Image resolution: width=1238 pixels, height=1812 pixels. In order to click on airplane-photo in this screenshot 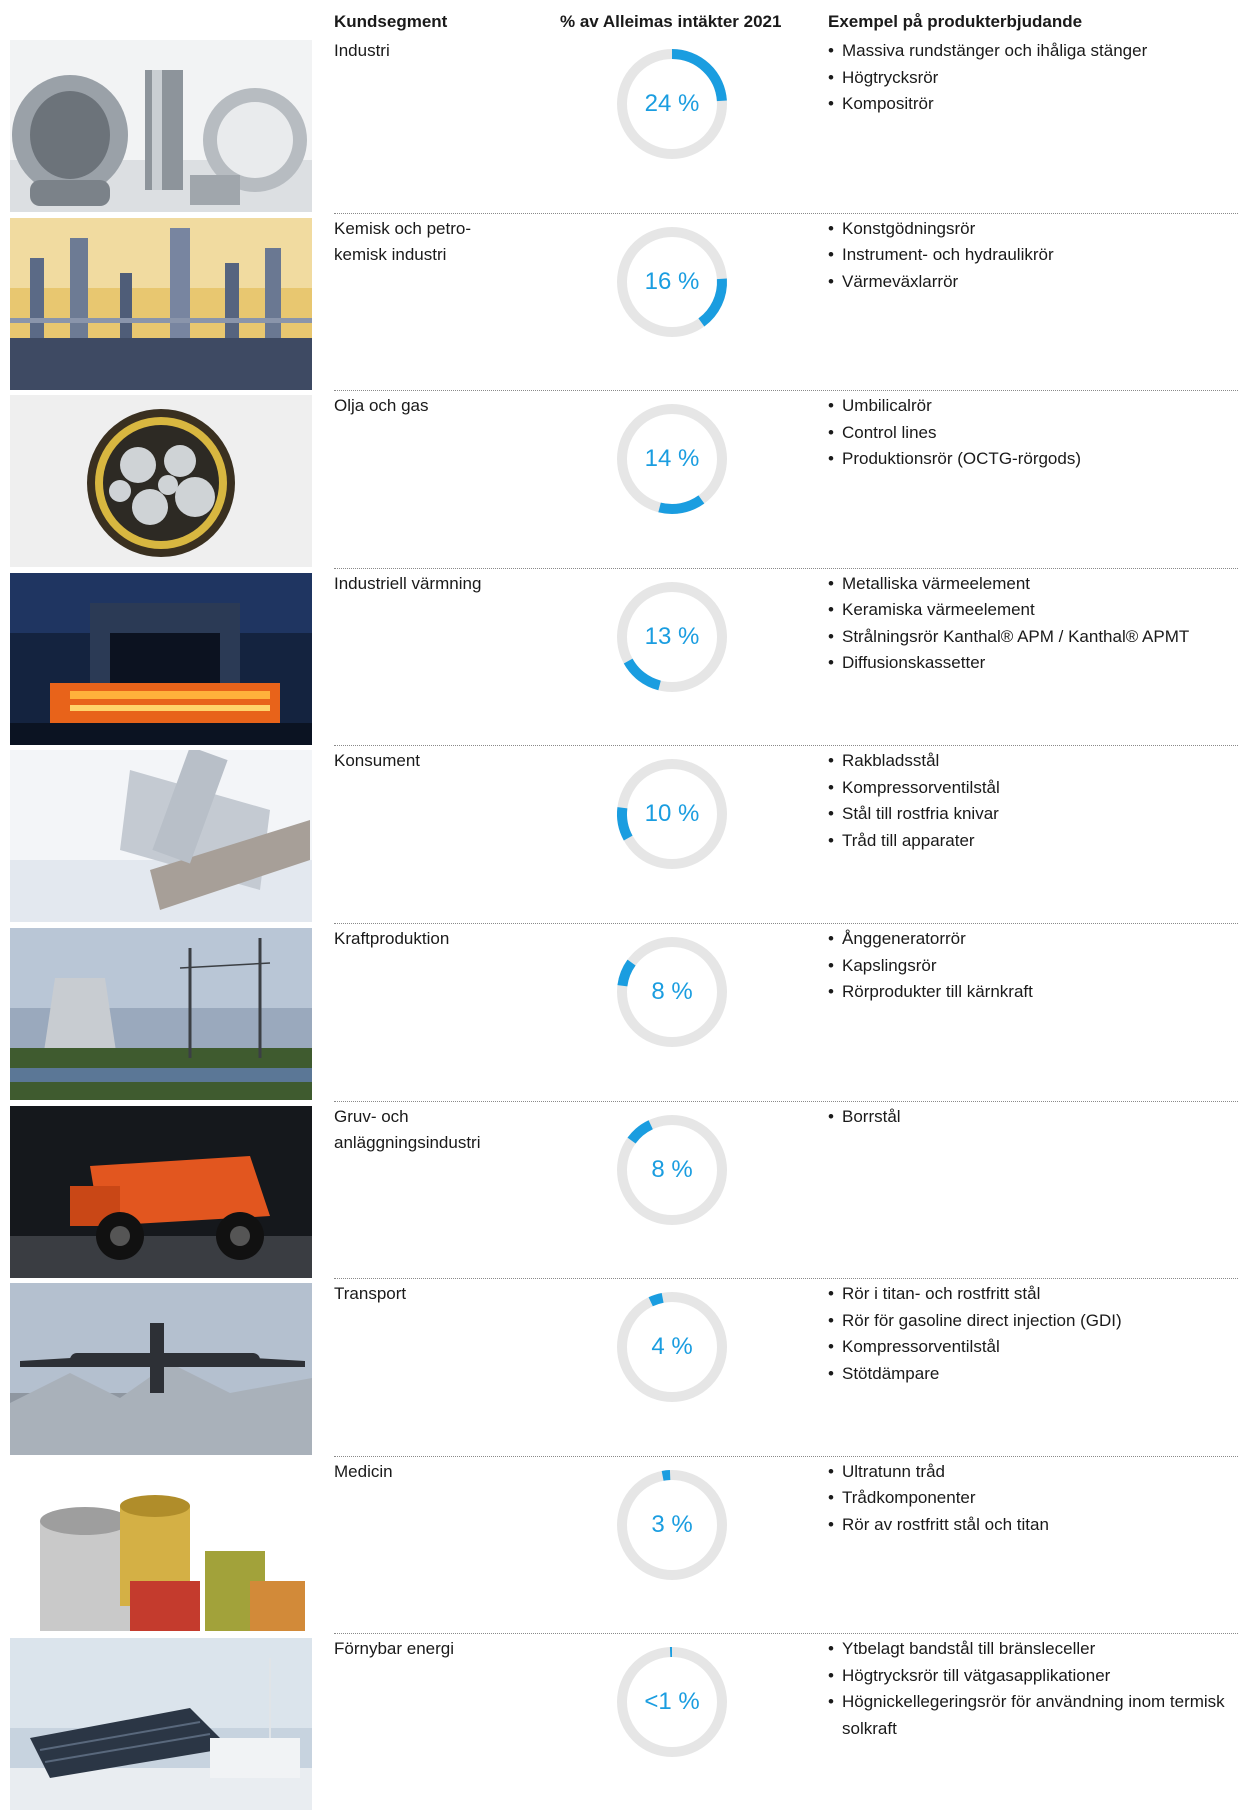, I will do `click(161, 1369)`.